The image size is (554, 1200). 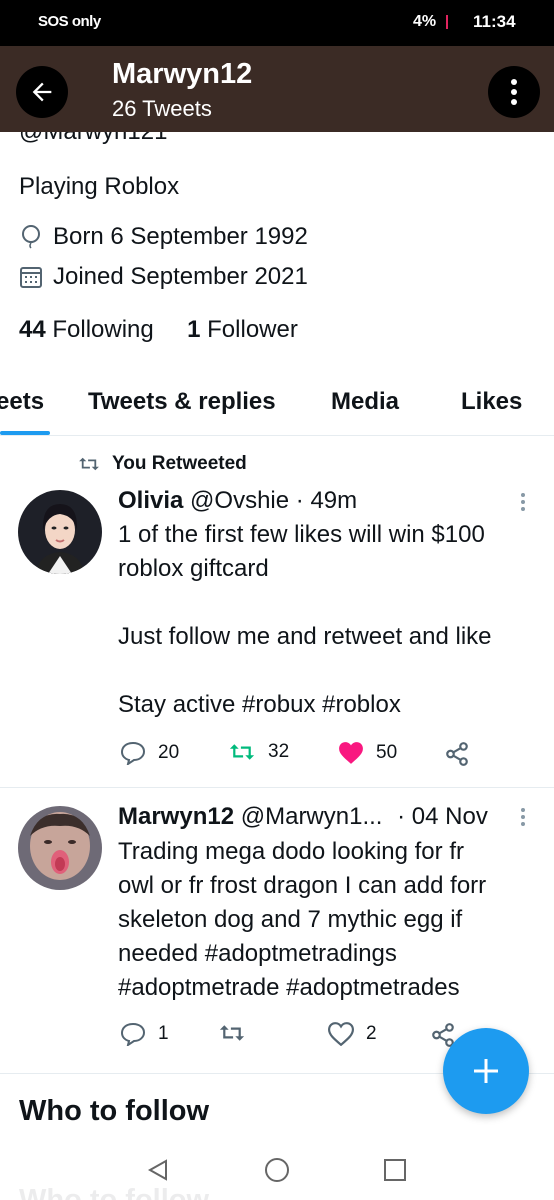 What do you see at coordinates (301, 534) in the screenshot?
I see `tweet-line: 1 of the first few likes will win $100` at bounding box center [301, 534].